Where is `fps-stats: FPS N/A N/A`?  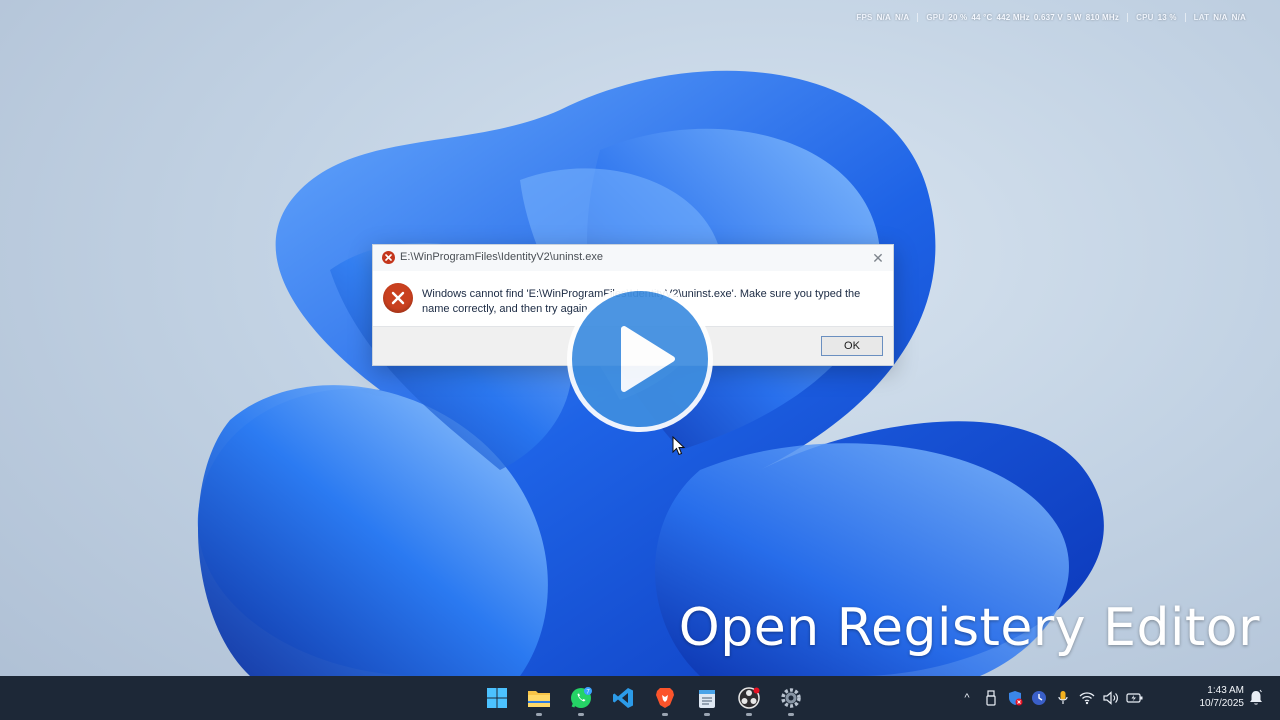 fps-stats: FPS N/A N/A is located at coordinates (882, 17).